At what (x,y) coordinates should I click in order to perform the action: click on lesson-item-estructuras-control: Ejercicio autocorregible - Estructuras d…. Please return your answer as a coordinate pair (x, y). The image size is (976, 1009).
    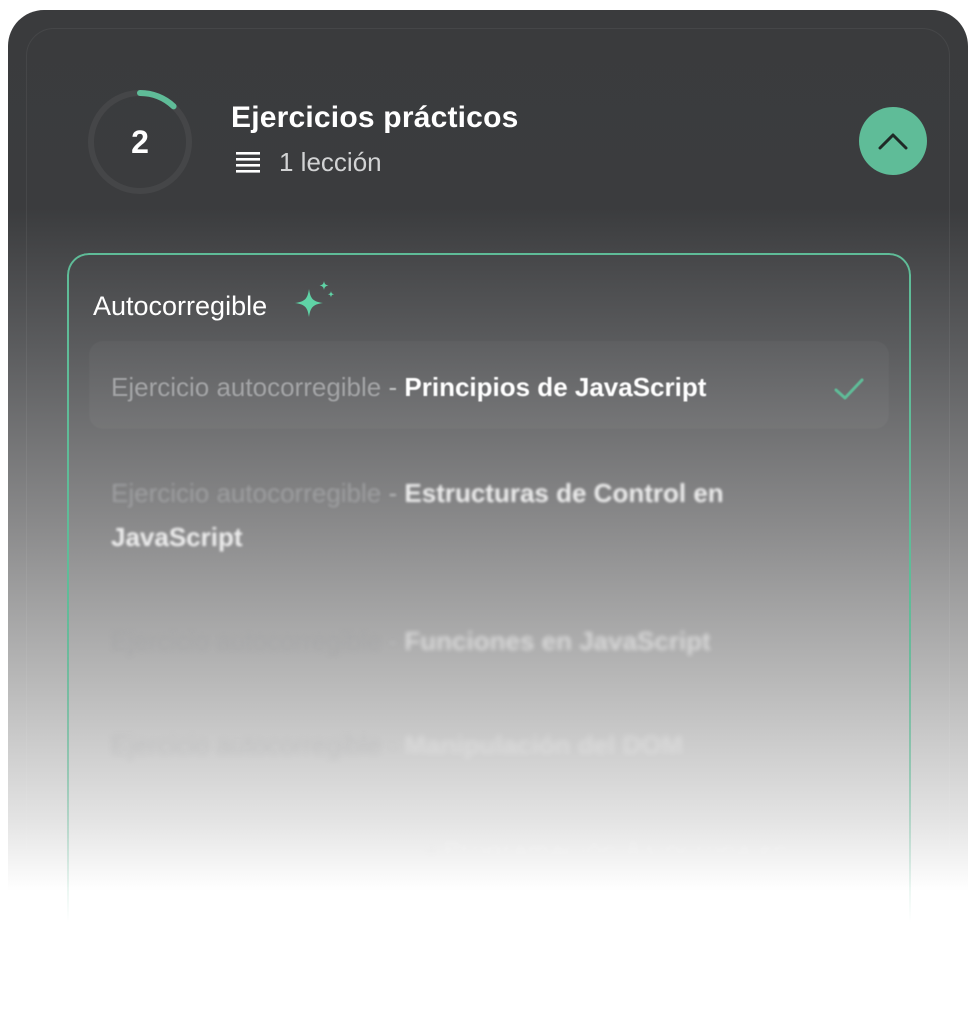
    Looking at the image, I should click on (489, 513).